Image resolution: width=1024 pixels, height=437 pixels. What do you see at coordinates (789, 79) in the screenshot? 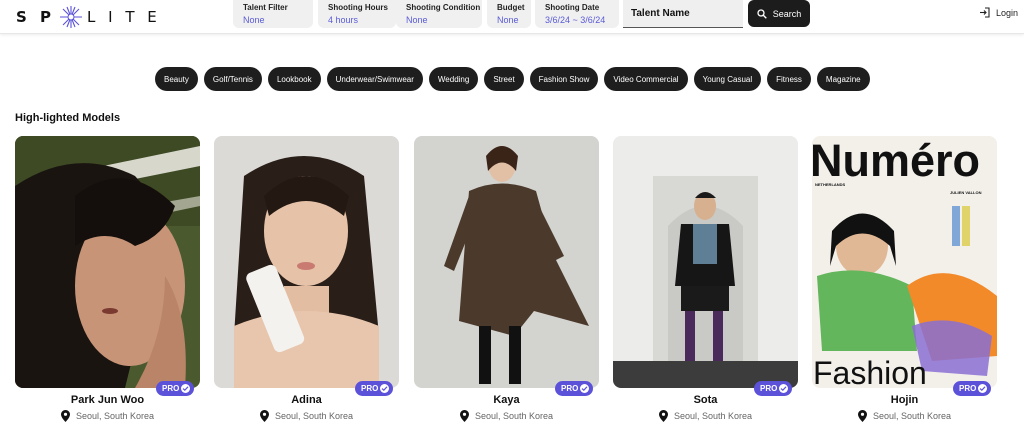
I see `chip-fitness: Fitness` at bounding box center [789, 79].